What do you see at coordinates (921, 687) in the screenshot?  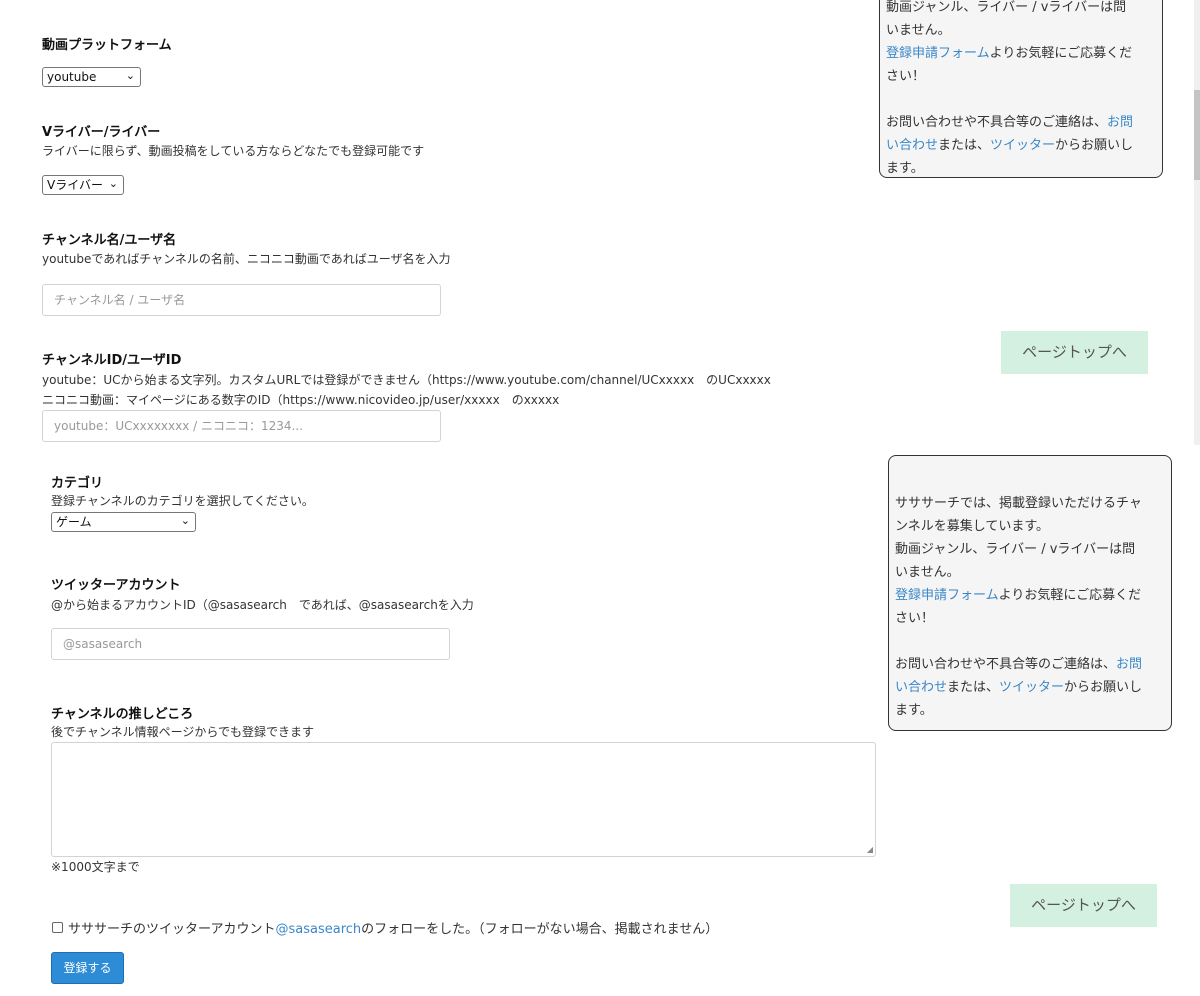 I see `info-bottom-contact-link-b: い合わせ` at bounding box center [921, 687].